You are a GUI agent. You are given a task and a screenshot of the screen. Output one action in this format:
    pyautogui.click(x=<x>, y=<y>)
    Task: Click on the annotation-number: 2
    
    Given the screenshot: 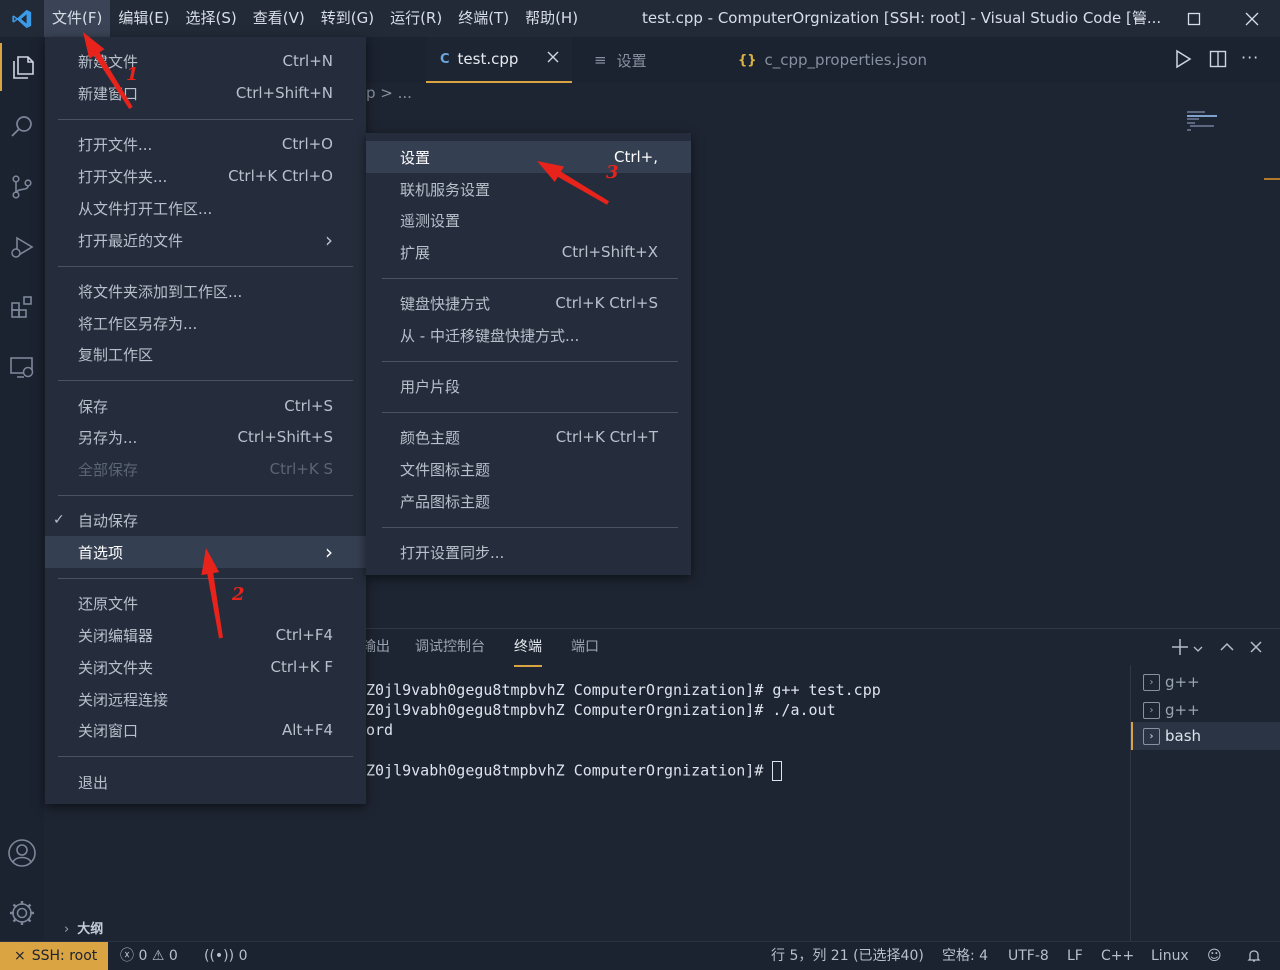 What is the action you would take?
    pyautogui.click(x=238, y=594)
    